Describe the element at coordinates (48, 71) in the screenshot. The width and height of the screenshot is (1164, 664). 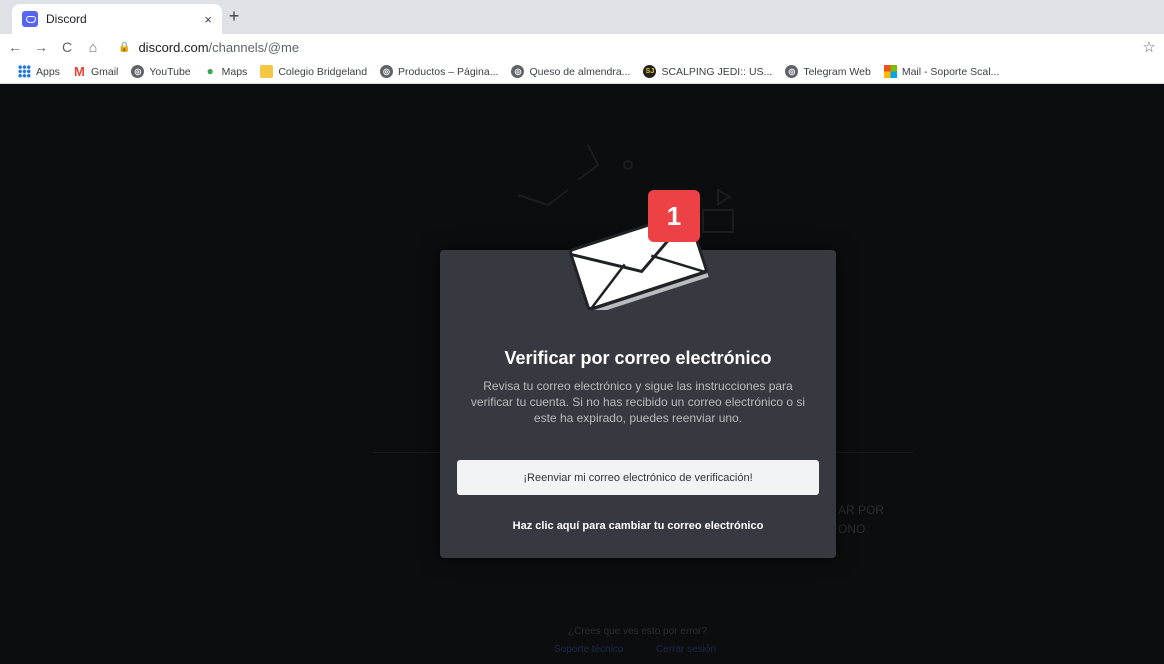
I see `bookmark-label: Apps` at that location.